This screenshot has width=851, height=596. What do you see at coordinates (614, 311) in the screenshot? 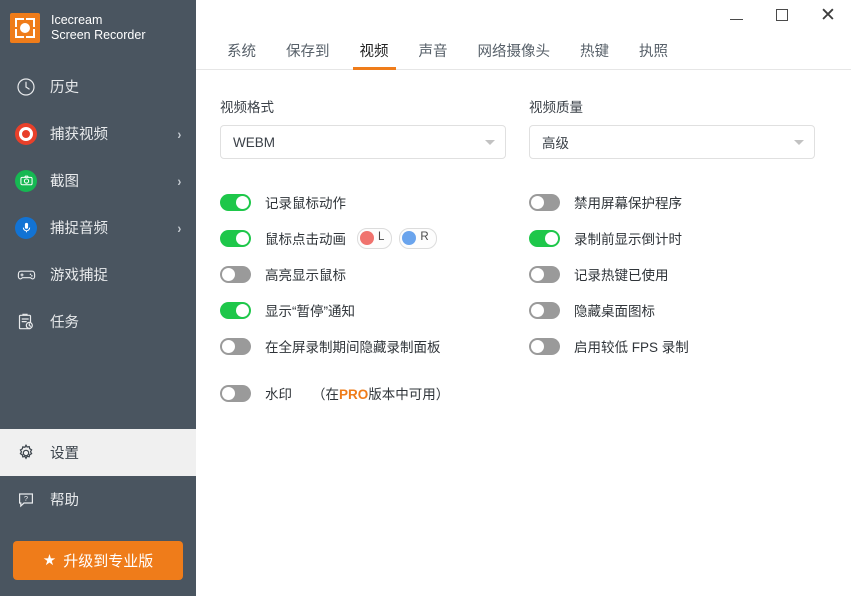
I see `toggle-label: 隐藏桌面图标` at bounding box center [614, 311].